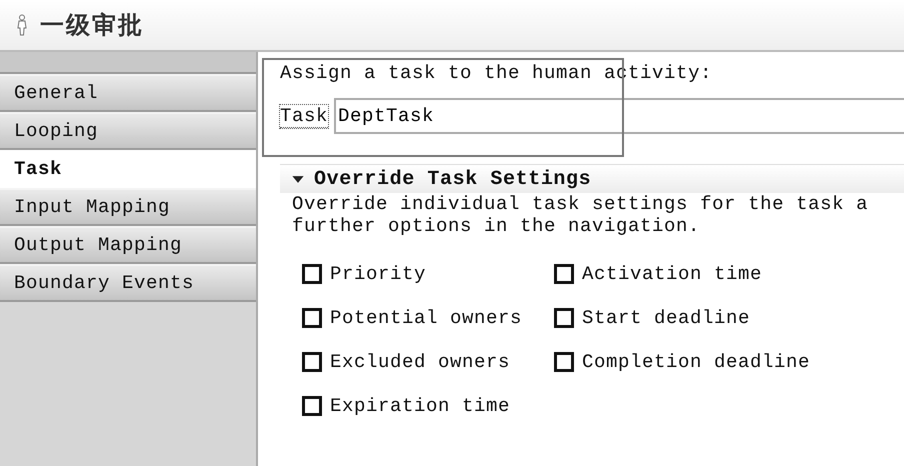  I want to click on option-label: Expiration time, so click(420, 406).